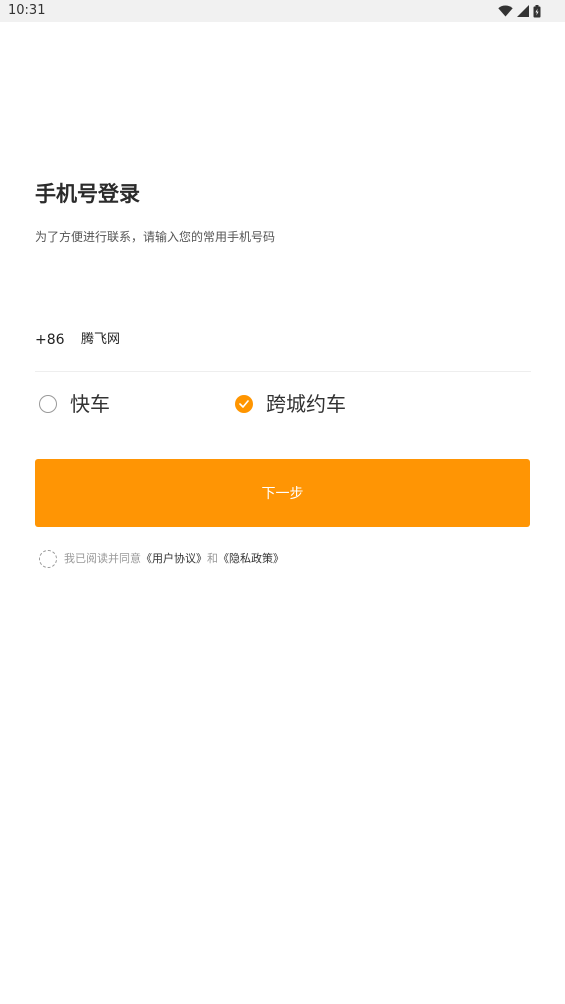  What do you see at coordinates (90, 404) in the screenshot?
I see `ride-type-quick-label: 快车` at bounding box center [90, 404].